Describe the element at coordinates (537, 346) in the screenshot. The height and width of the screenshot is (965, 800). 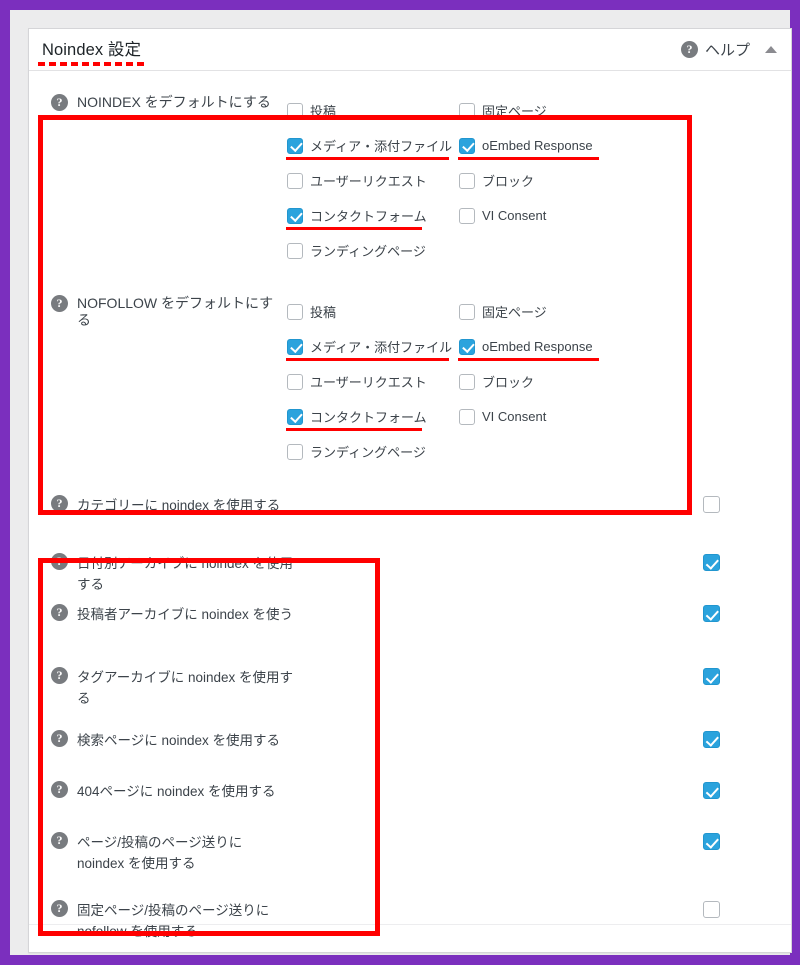
I see `checkbox-label: oEmbed Response` at that location.